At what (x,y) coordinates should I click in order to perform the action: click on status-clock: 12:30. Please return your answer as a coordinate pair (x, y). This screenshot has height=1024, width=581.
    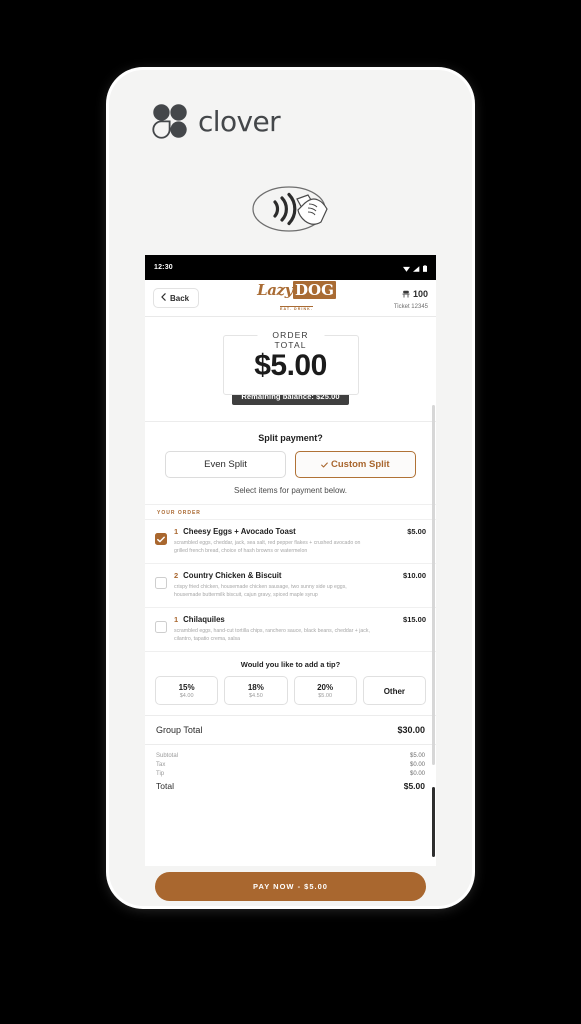
    Looking at the image, I should click on (163, 267).